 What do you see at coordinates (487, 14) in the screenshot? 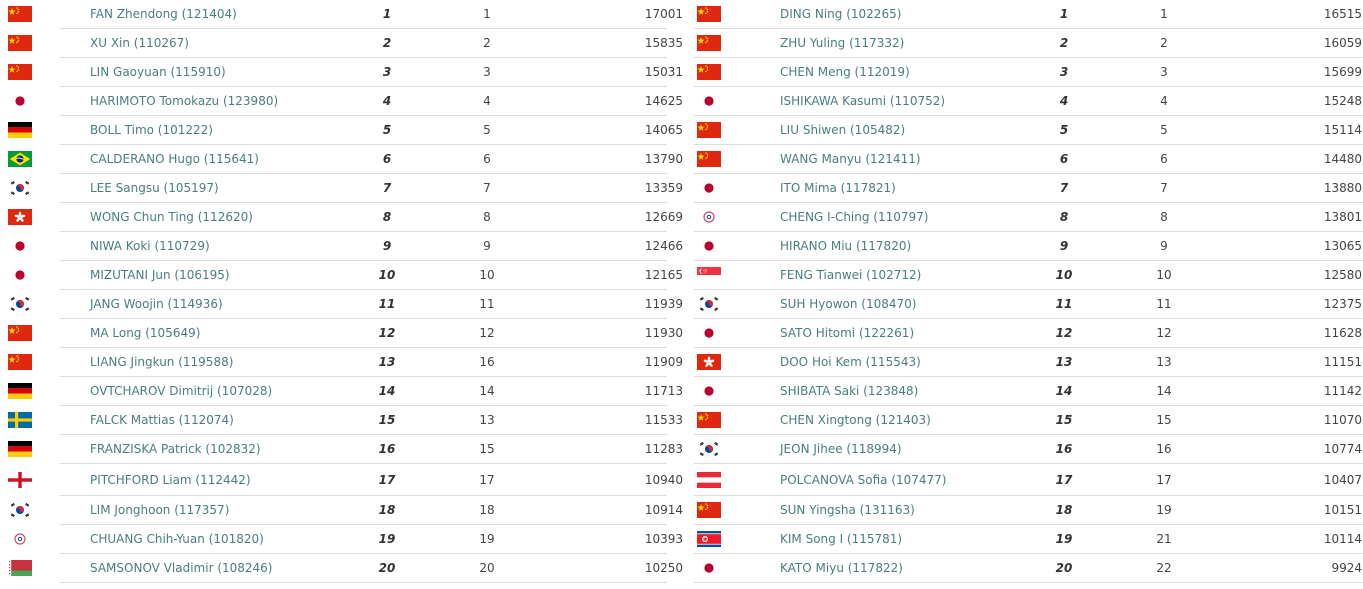
I see `previous-rank: 1` at bounding box center [487, 14].